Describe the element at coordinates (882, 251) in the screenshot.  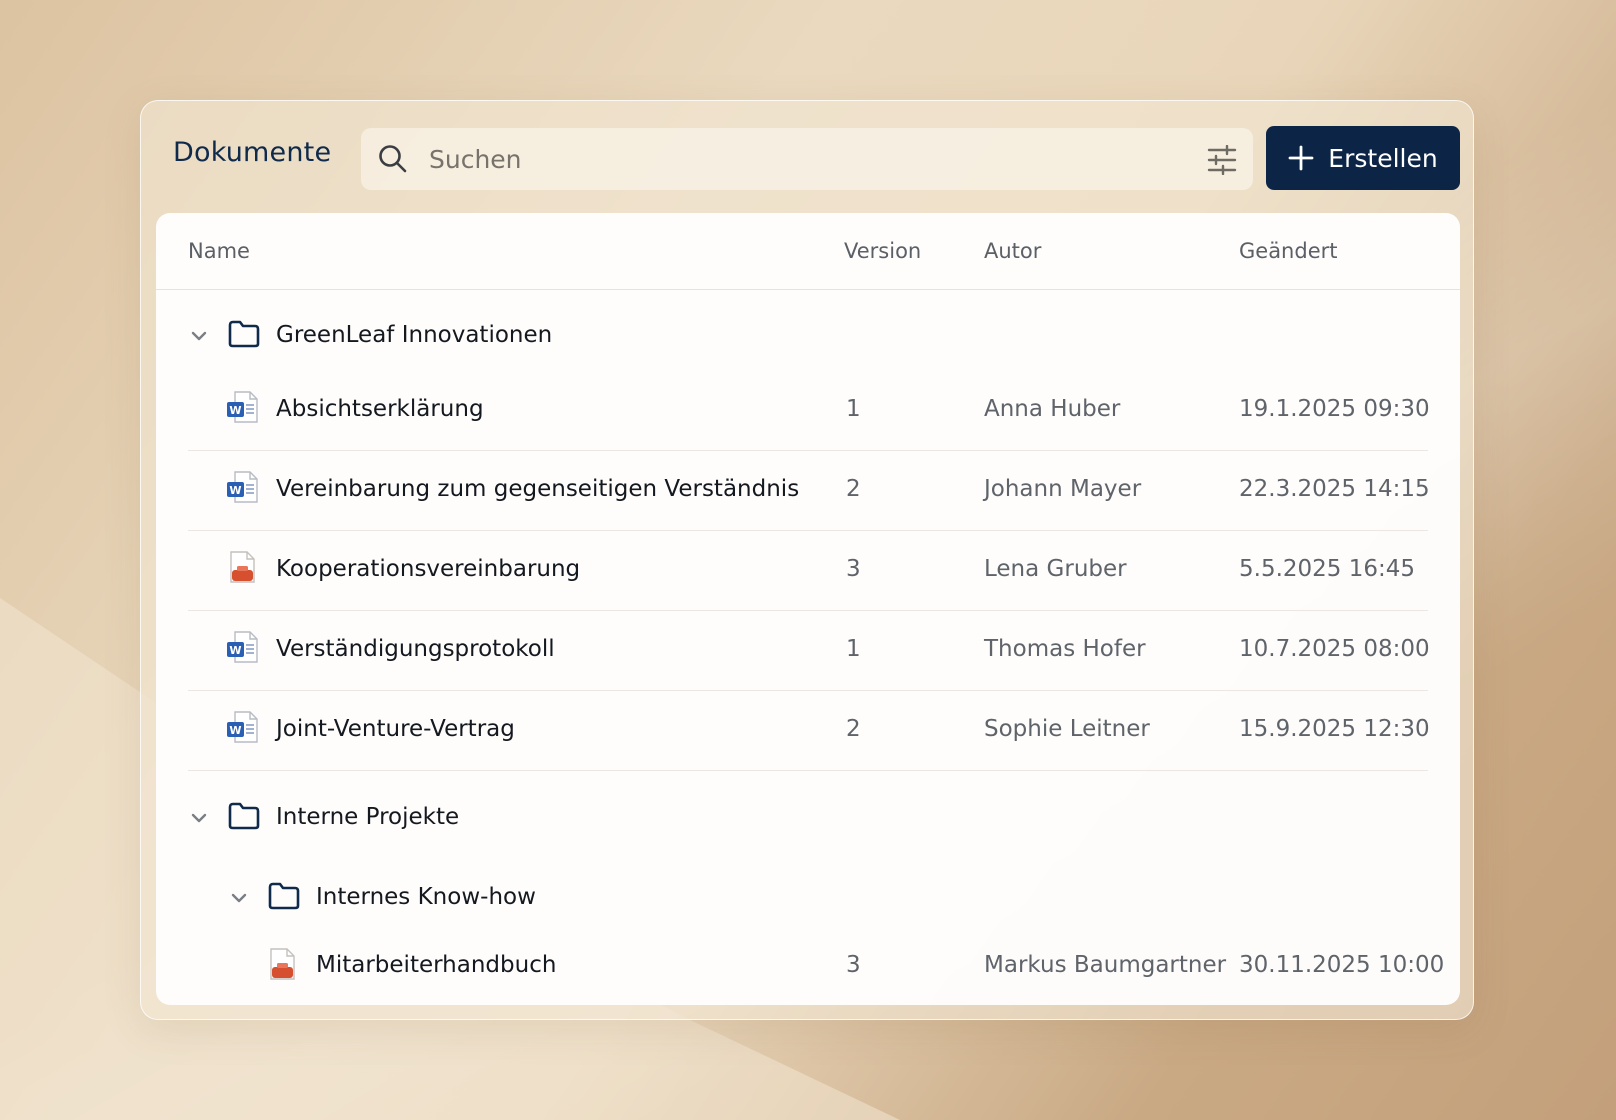
I see `column-header-version: Version` at that location.